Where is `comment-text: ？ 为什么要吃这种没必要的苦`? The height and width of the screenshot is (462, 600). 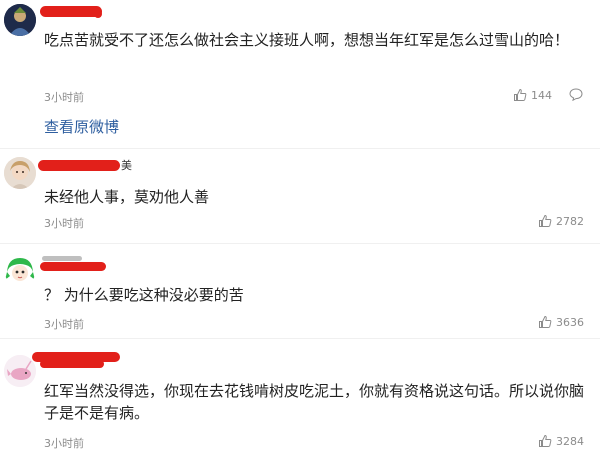
comment-text: ？ 为什么要吃这种没必要的苦 is located at coordinates (144, 295).